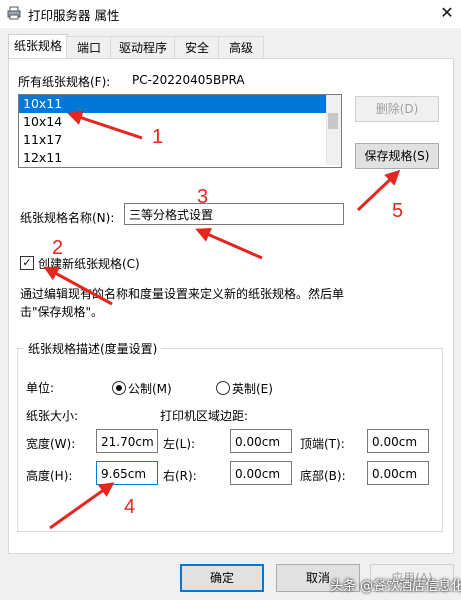 The image size is (461, 600). Describe the element at coordinates (130, 507) in the screenshot. I see `annotation-number-4: 4` at that location.